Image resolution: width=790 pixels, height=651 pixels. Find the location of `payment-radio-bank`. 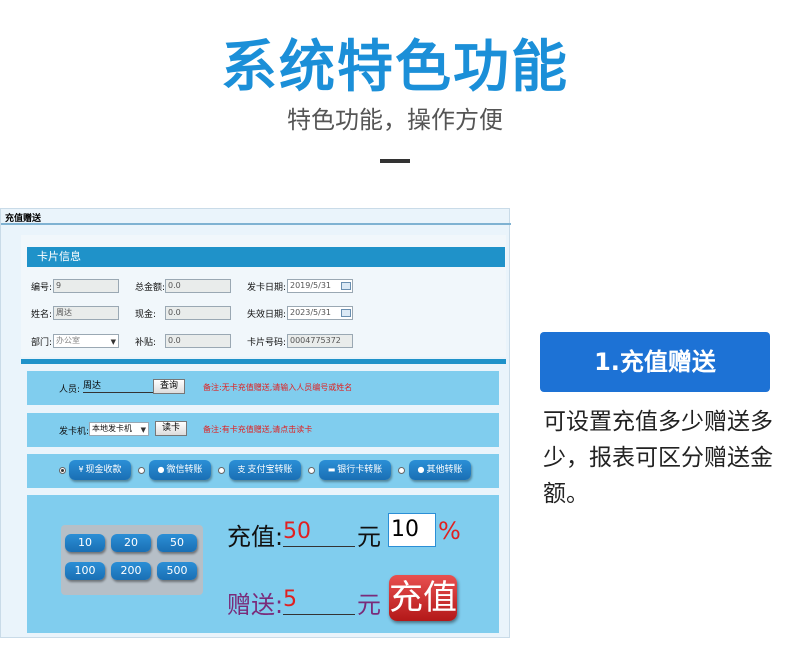

payment-radio-bank is located at coordinates (311, 470).